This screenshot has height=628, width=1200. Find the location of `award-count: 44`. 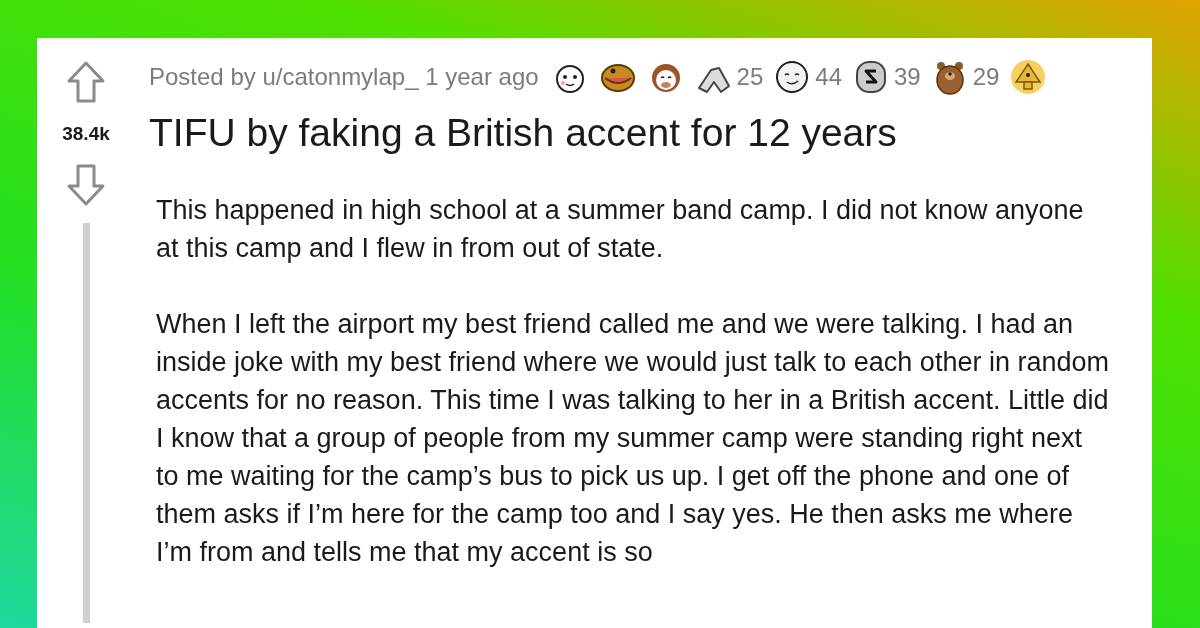

award-count: 44 is located at coordinates (828, 77).